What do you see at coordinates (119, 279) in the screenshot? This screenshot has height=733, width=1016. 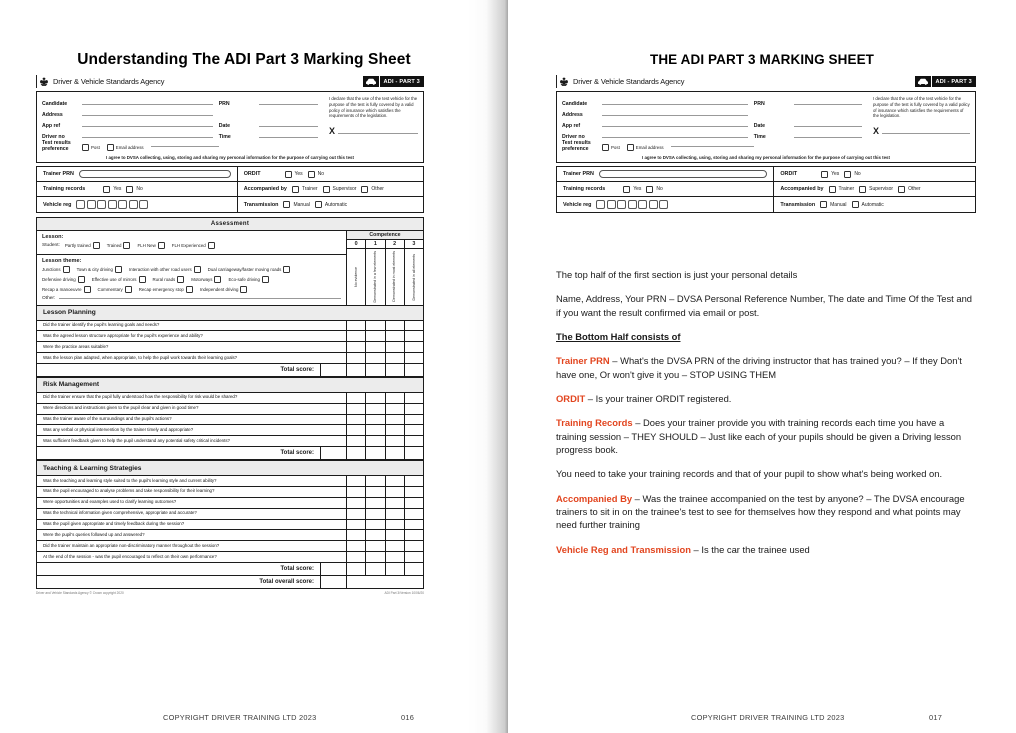 I see `theme-option-effective-use-of-mirrors: Effective use of mirrors` at bounding box center [119, 279].